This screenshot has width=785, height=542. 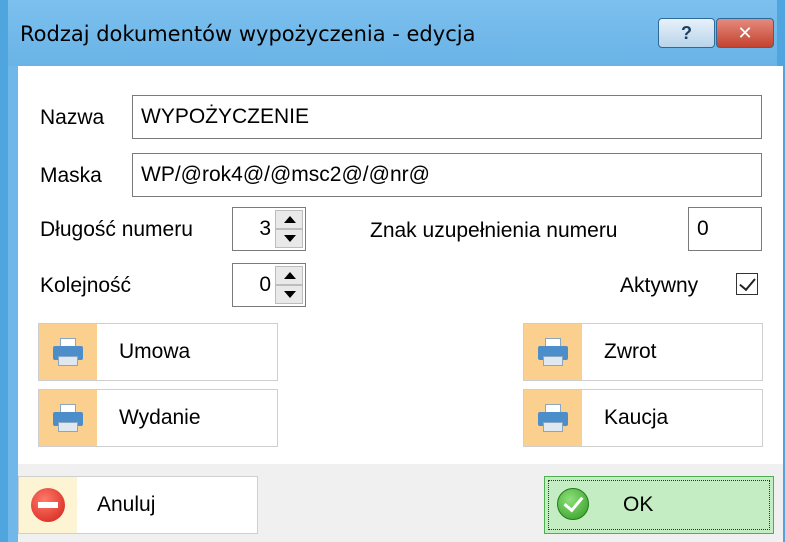 I want to click on print-return-button: Zwrot, so click(x=643, y=352).